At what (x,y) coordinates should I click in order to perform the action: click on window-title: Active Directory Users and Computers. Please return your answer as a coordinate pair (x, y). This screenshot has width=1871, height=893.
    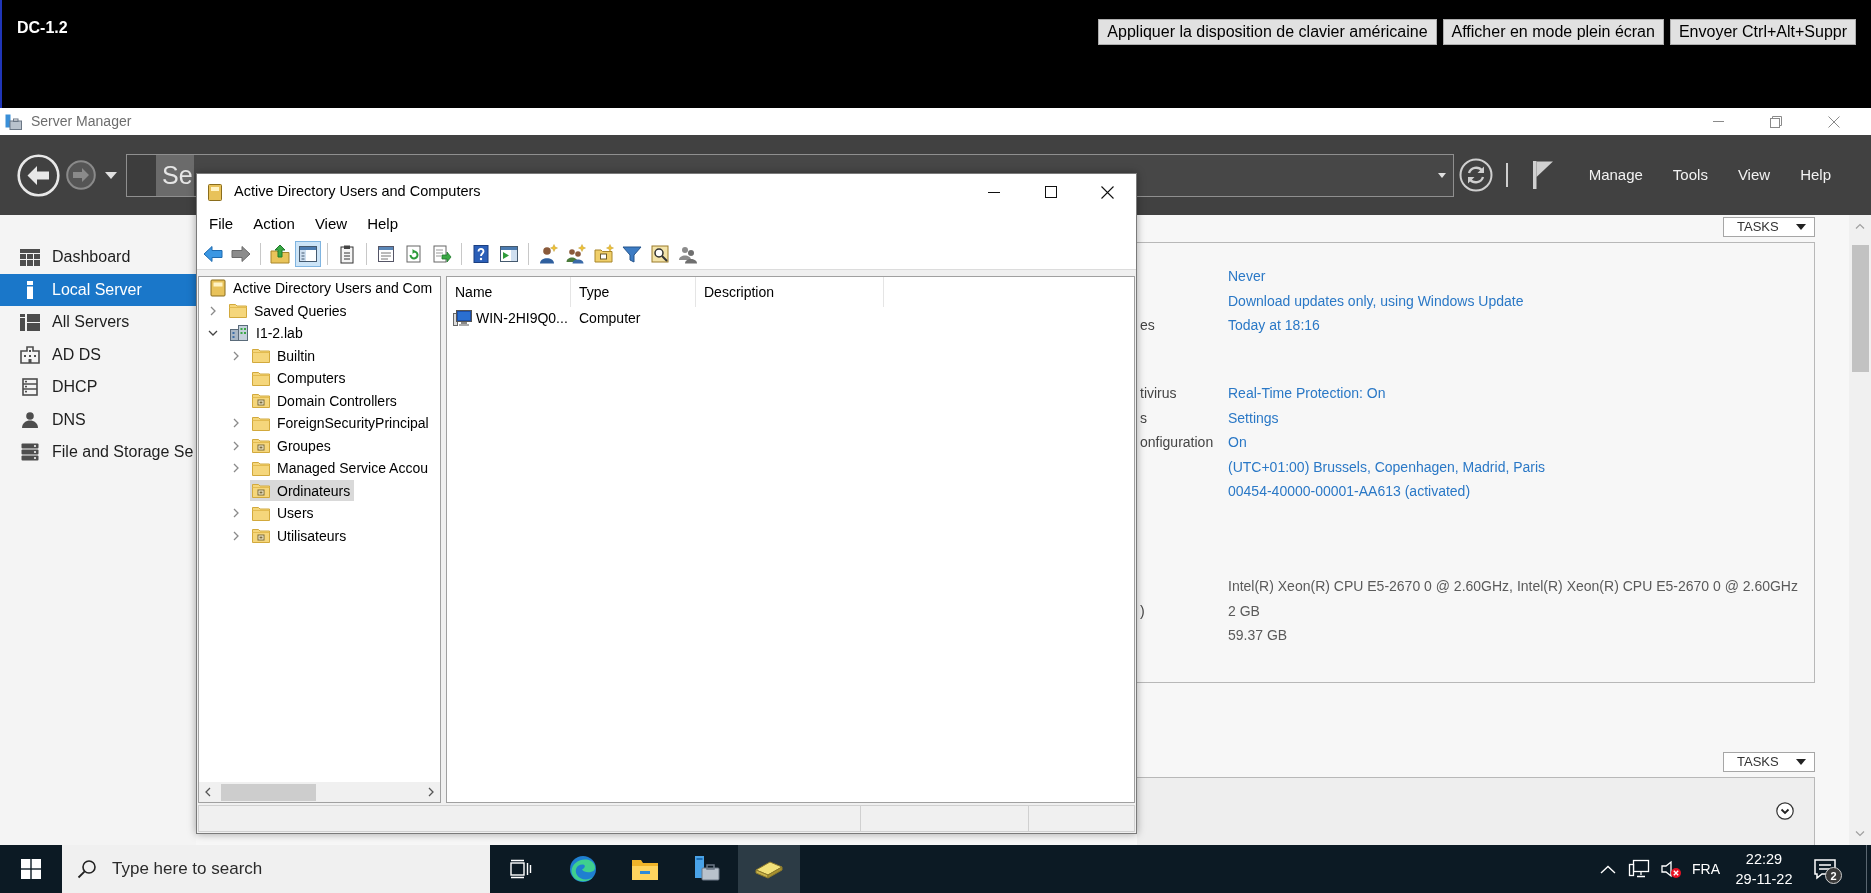
    Looking at the image, I should click on (357, 192).